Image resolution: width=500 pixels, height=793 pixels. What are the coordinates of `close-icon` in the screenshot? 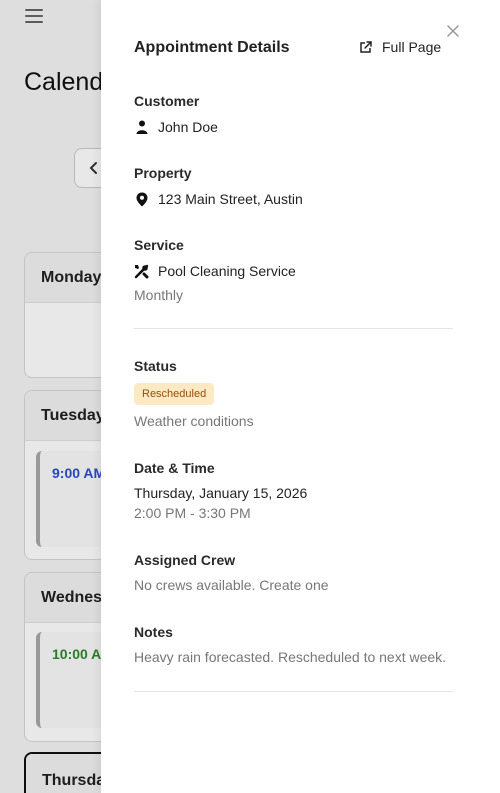 It's located at (453, 31).